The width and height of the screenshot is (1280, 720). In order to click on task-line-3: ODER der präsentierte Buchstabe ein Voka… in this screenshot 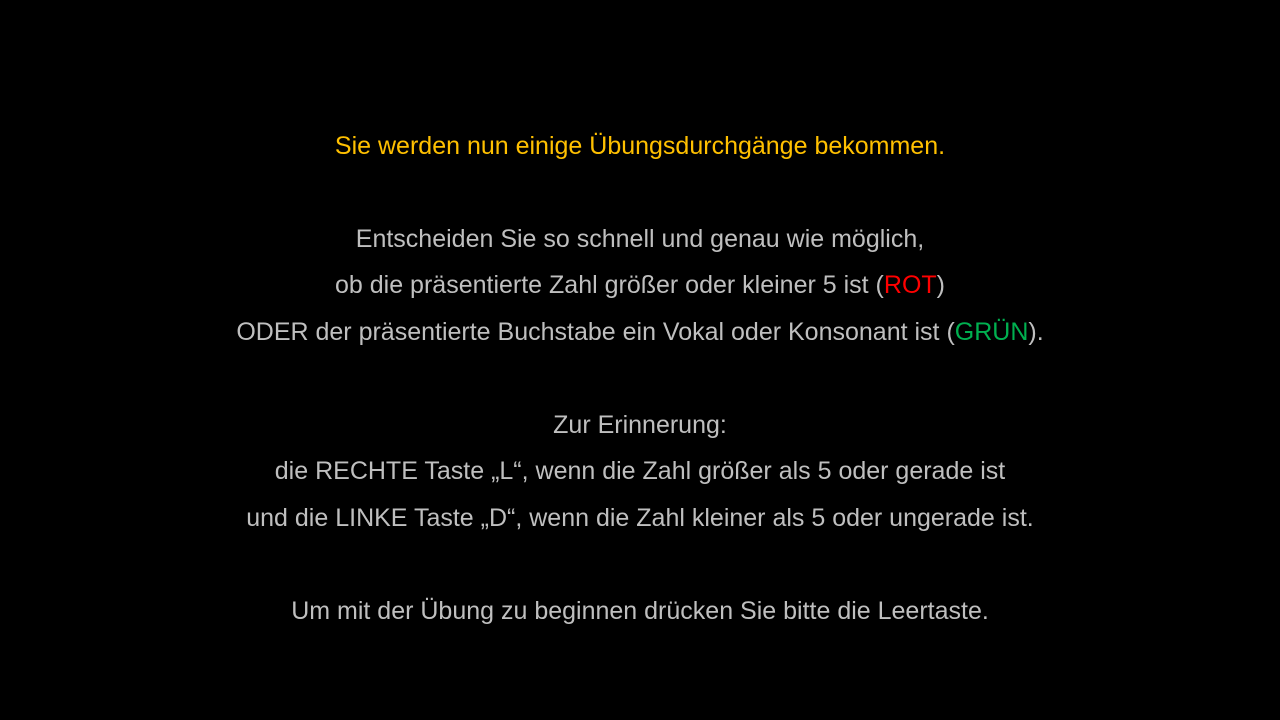, I will do `click(640, 332)`.